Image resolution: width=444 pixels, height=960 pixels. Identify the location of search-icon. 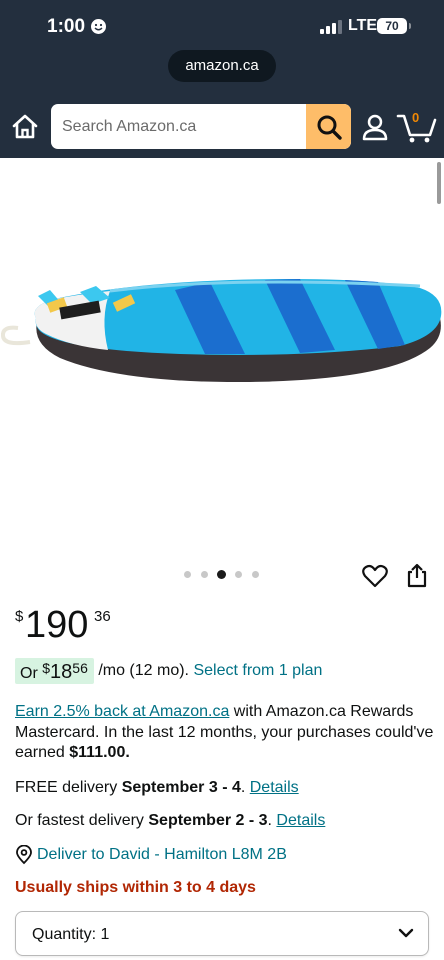
(329, 127).